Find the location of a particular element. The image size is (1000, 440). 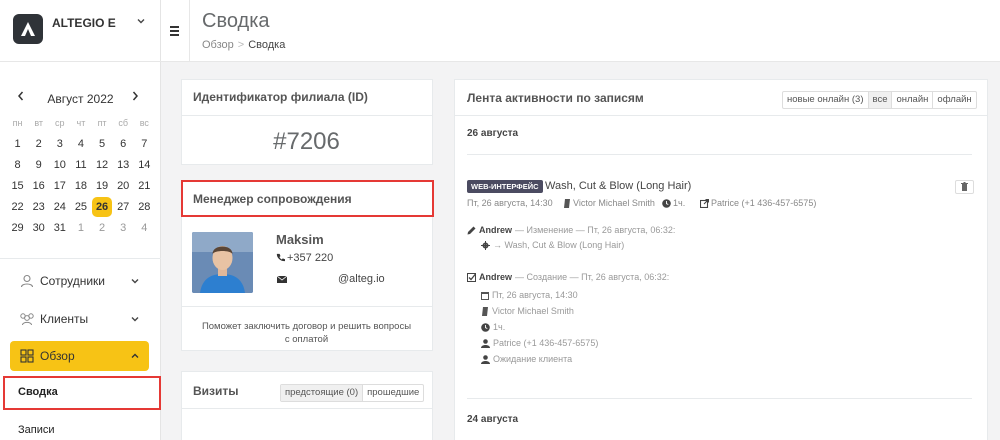

calendar-day: 12 is located at coordinates (102, 165).